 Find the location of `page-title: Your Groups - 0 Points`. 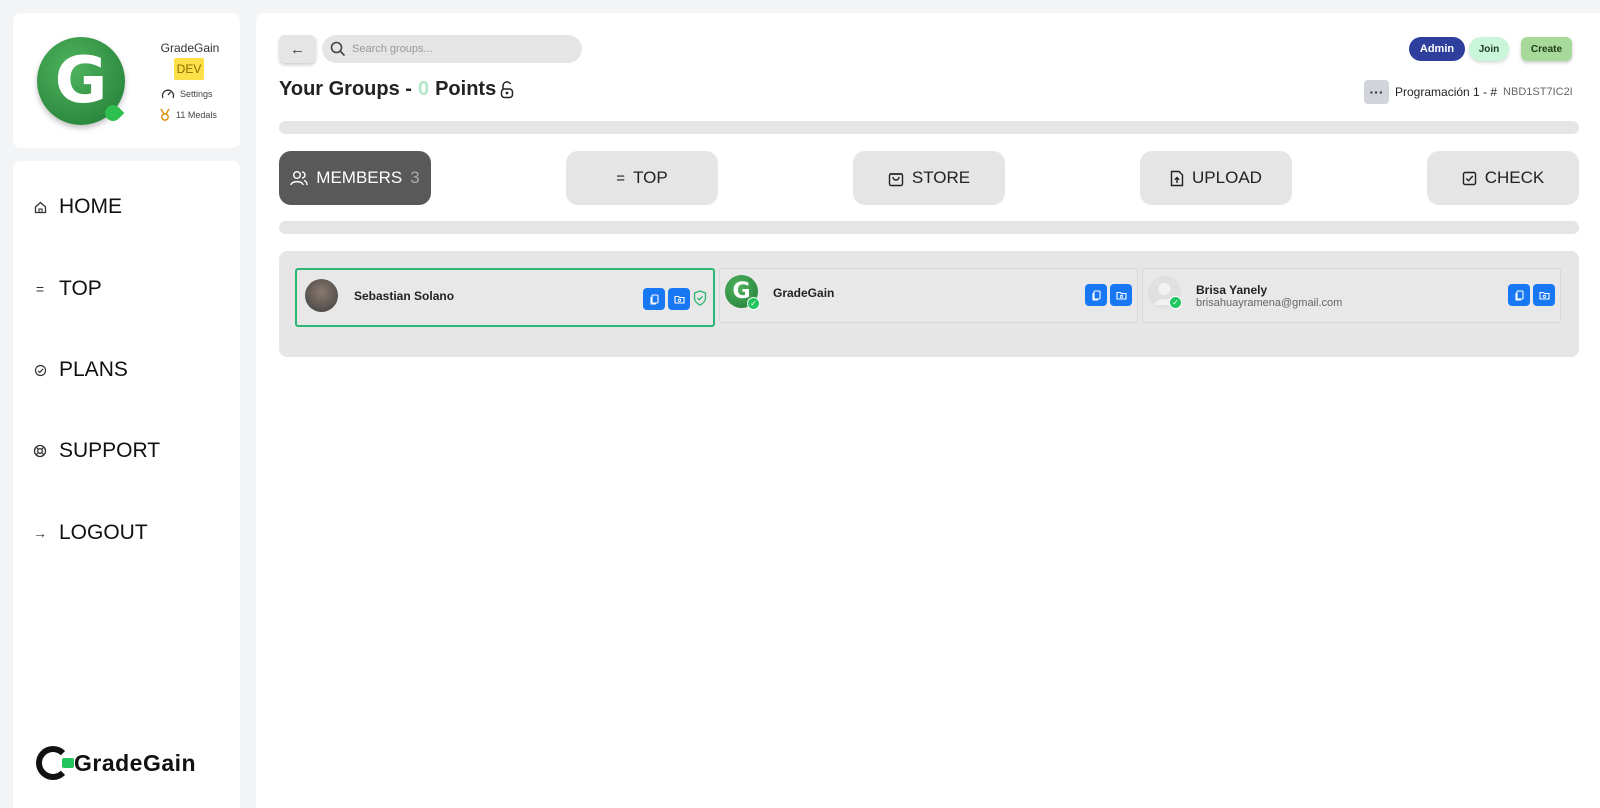

page-title: Your Groups - 0 Points is located at coordinates (397, 89).